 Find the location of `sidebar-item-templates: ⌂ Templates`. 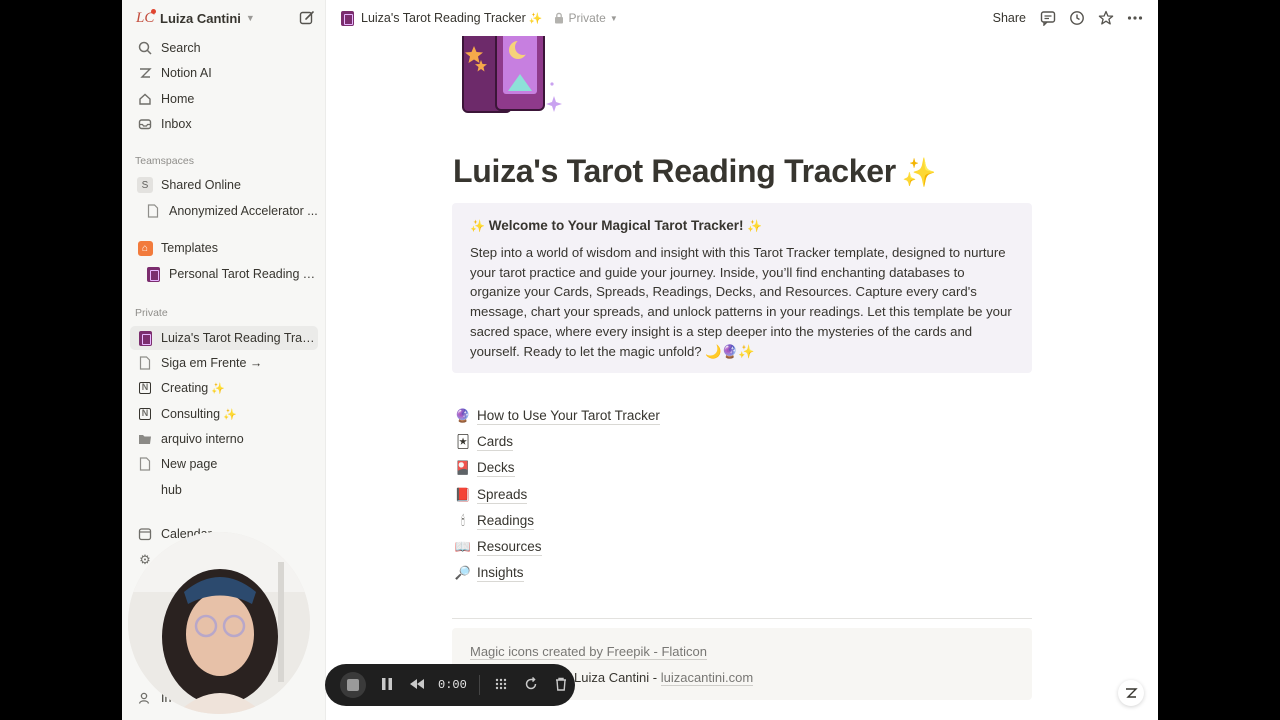

sidebar-item-templates: ⌂ Templates is located at coordinates (224, 248).